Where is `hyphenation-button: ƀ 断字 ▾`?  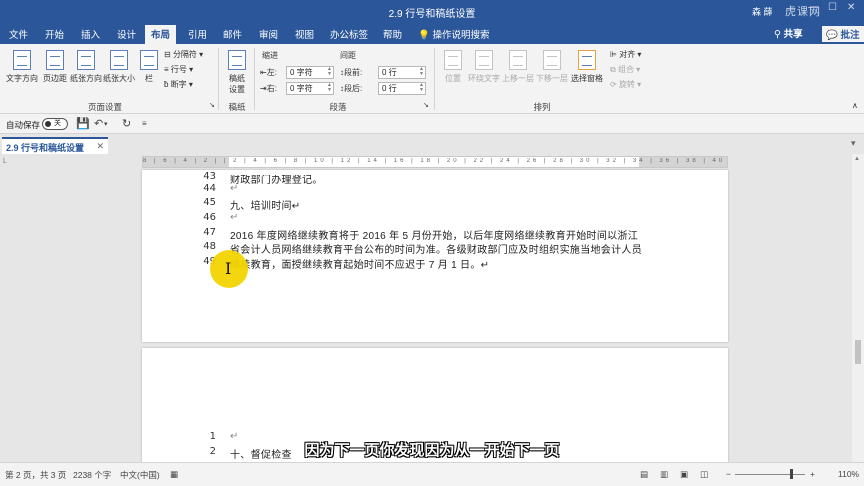 hyphenation-button: ƀ 断字 ▾ is located at coordinates (178, 84).